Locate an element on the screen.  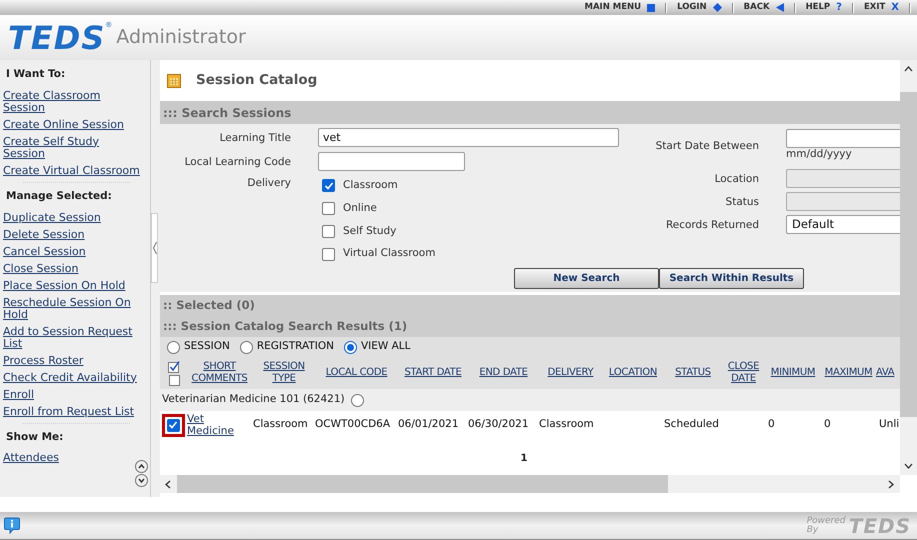
table-cell-text: OCWT00CD6A is located at coordinates (353, 424).